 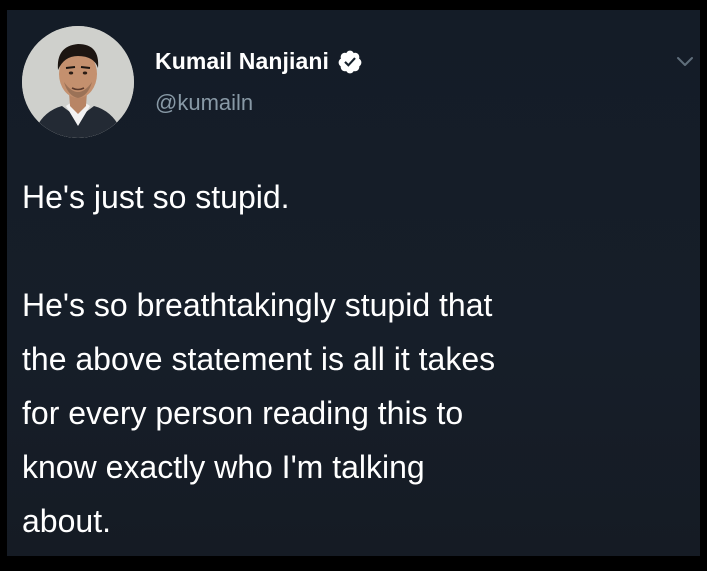 I want to click on author-name-row: Kumail Nanjiani, so click(x=259, y=61).